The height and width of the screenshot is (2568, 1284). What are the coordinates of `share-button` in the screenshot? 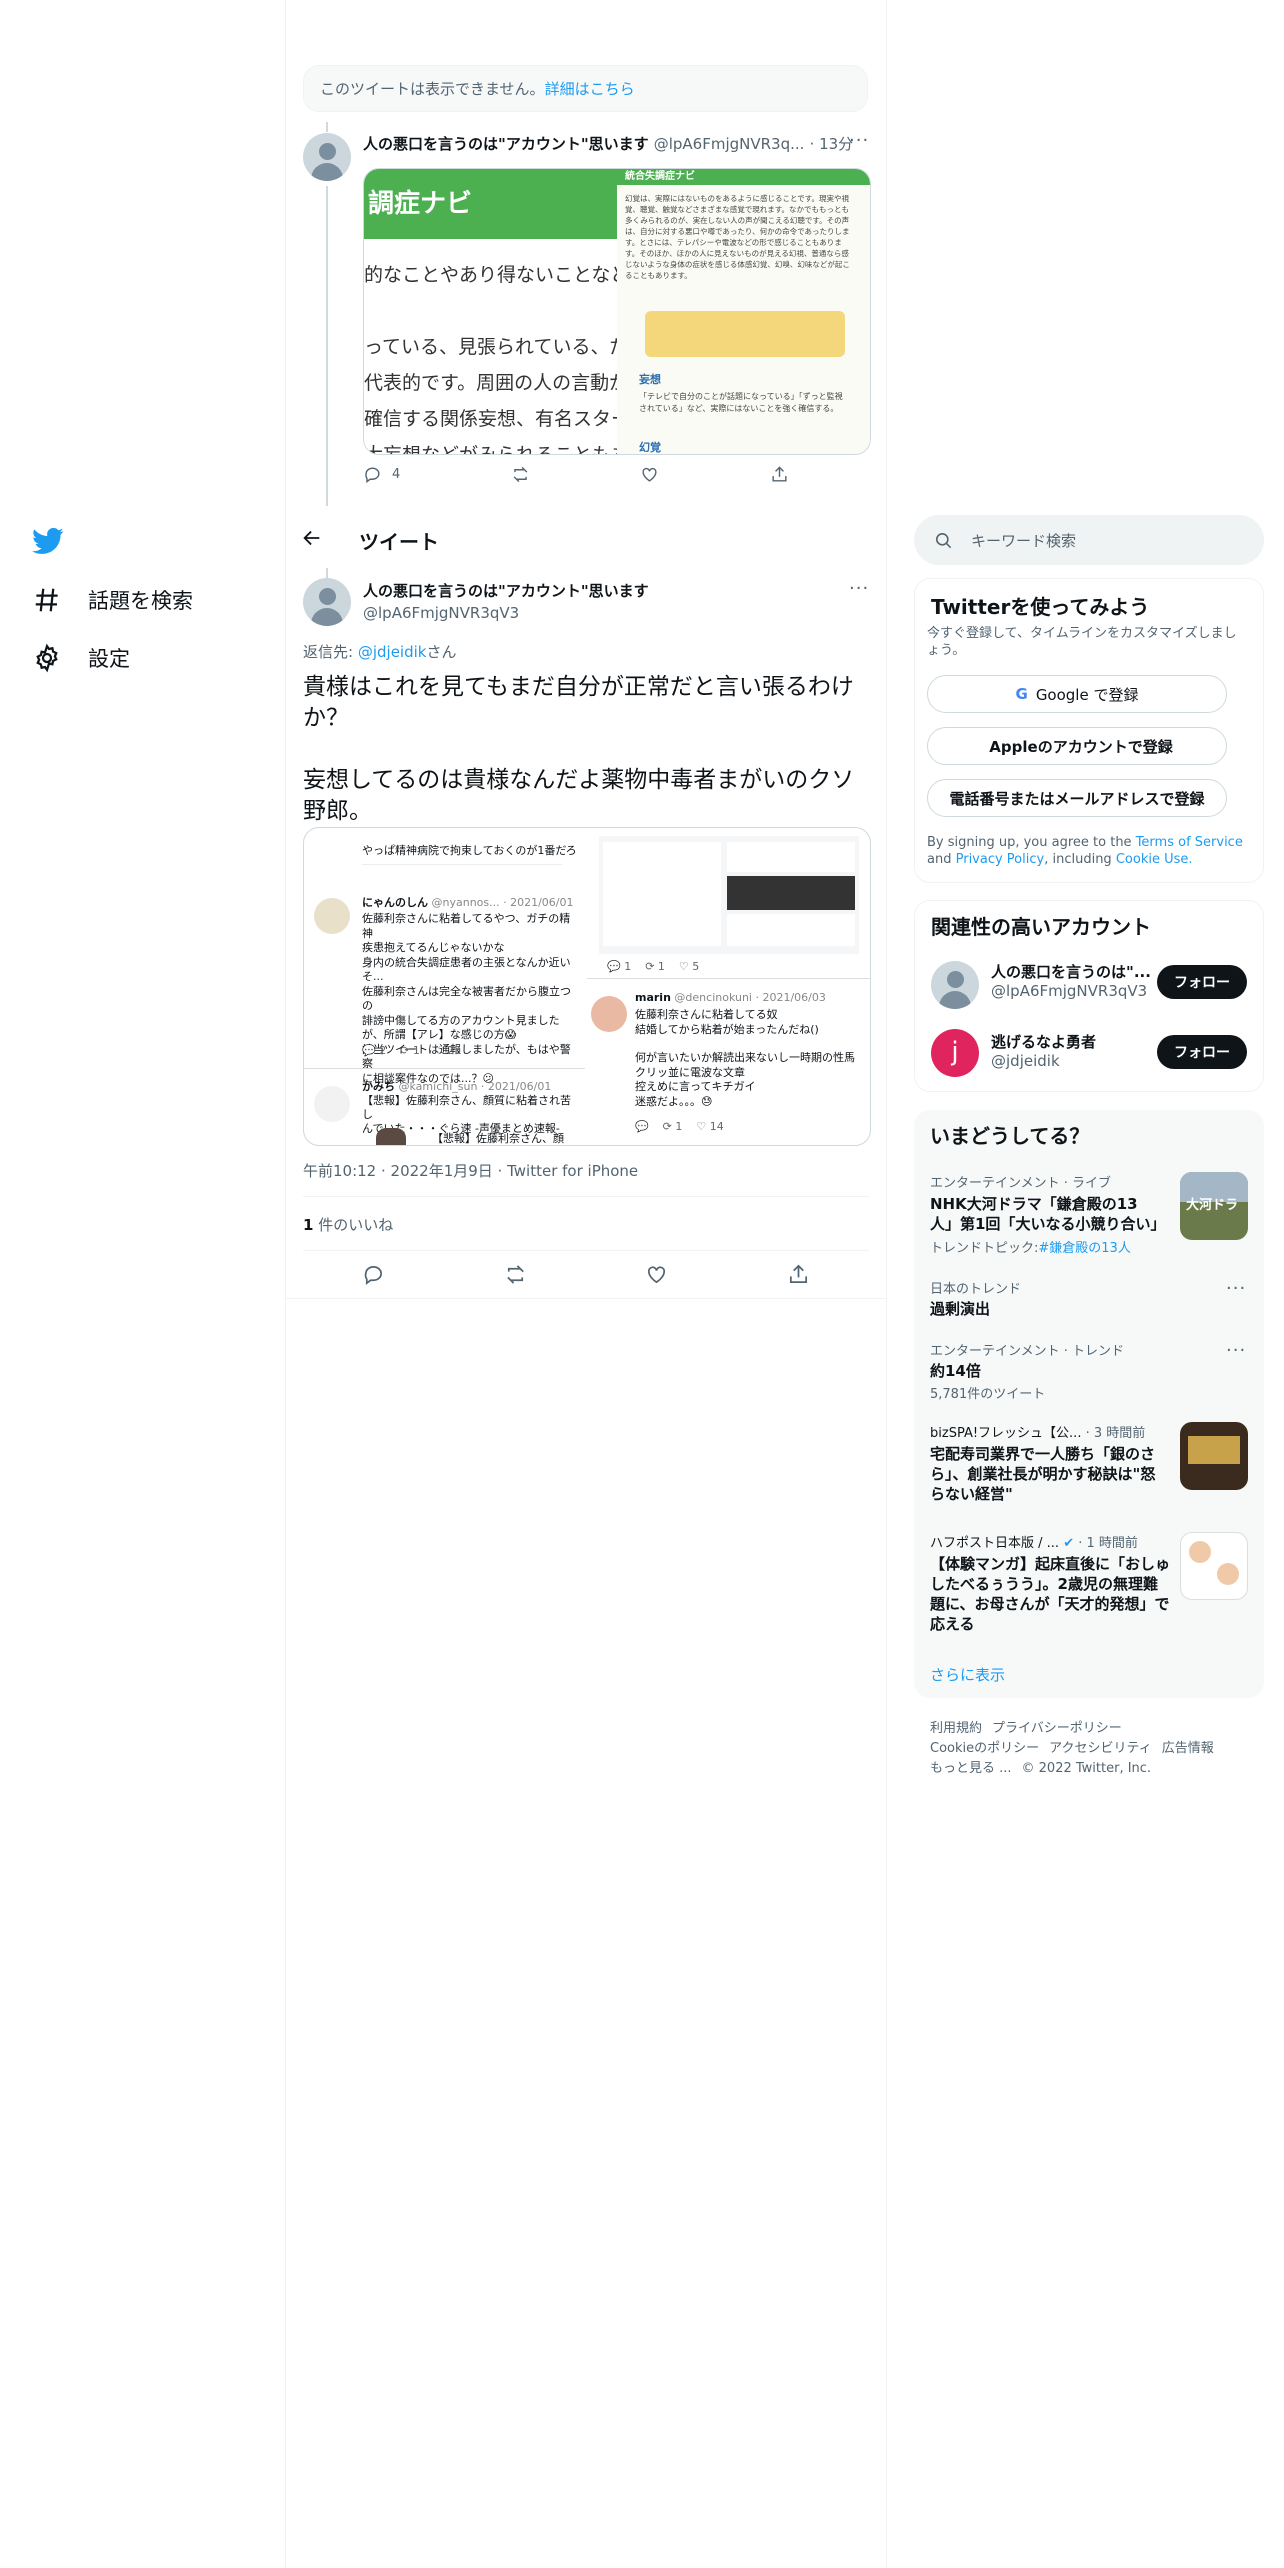 It's located at (779, 474).